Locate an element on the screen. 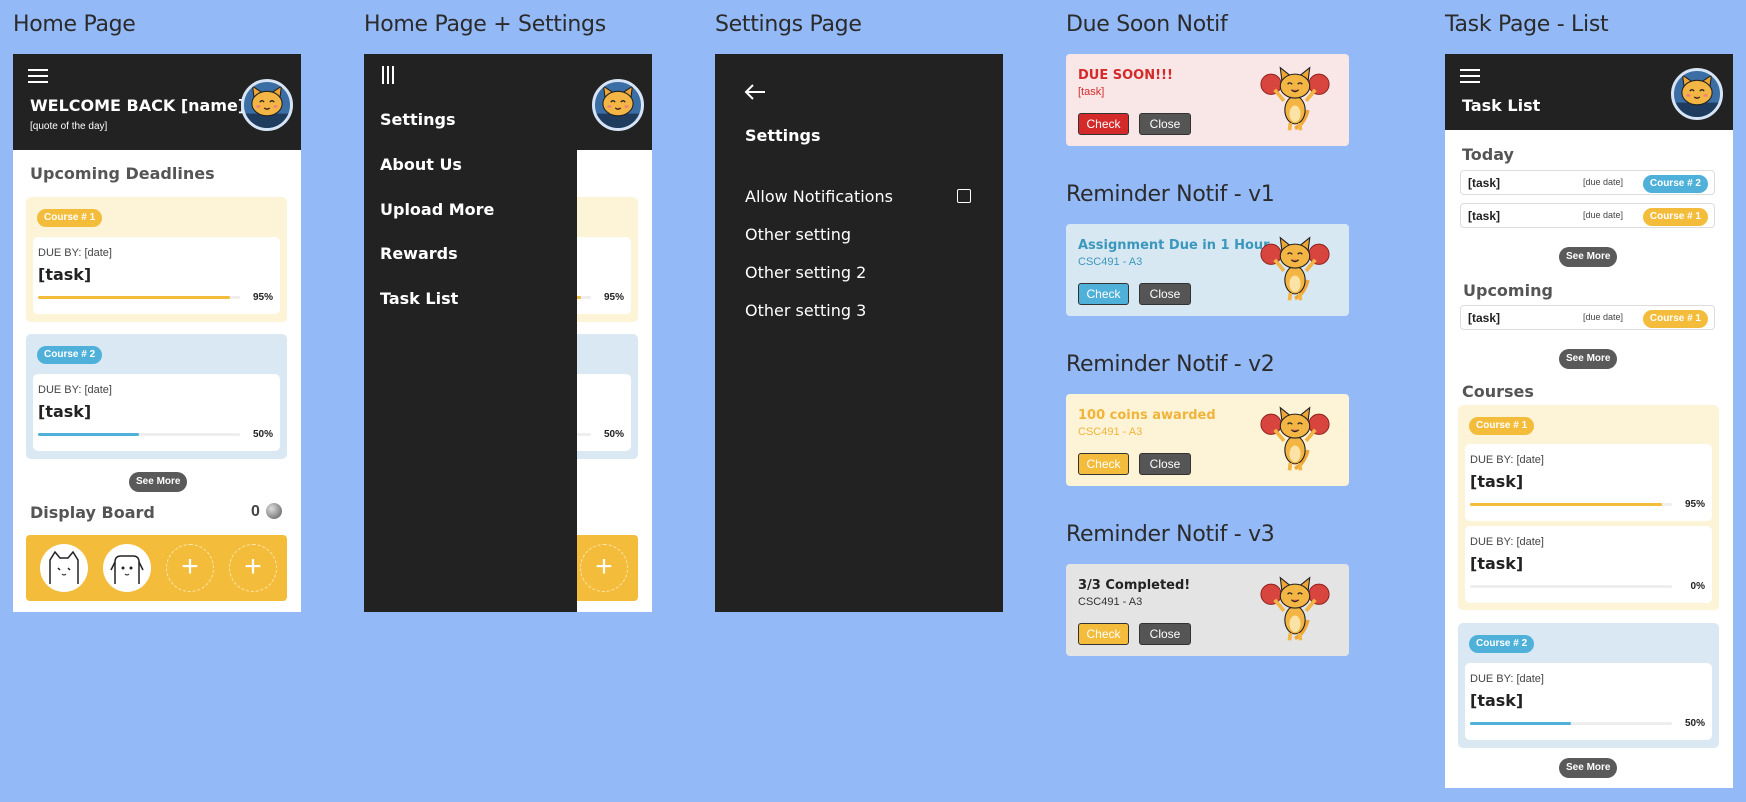 This screenshot has height=802, width=1746. menu-item-task-list: Task List is located at coordinates (419, 298).